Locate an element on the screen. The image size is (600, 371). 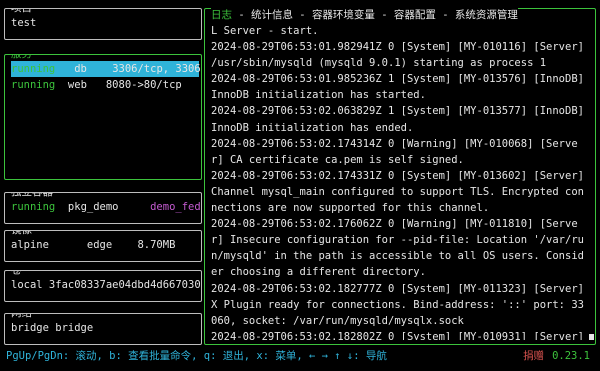
service-name: db is located at coordinates (80, 69).